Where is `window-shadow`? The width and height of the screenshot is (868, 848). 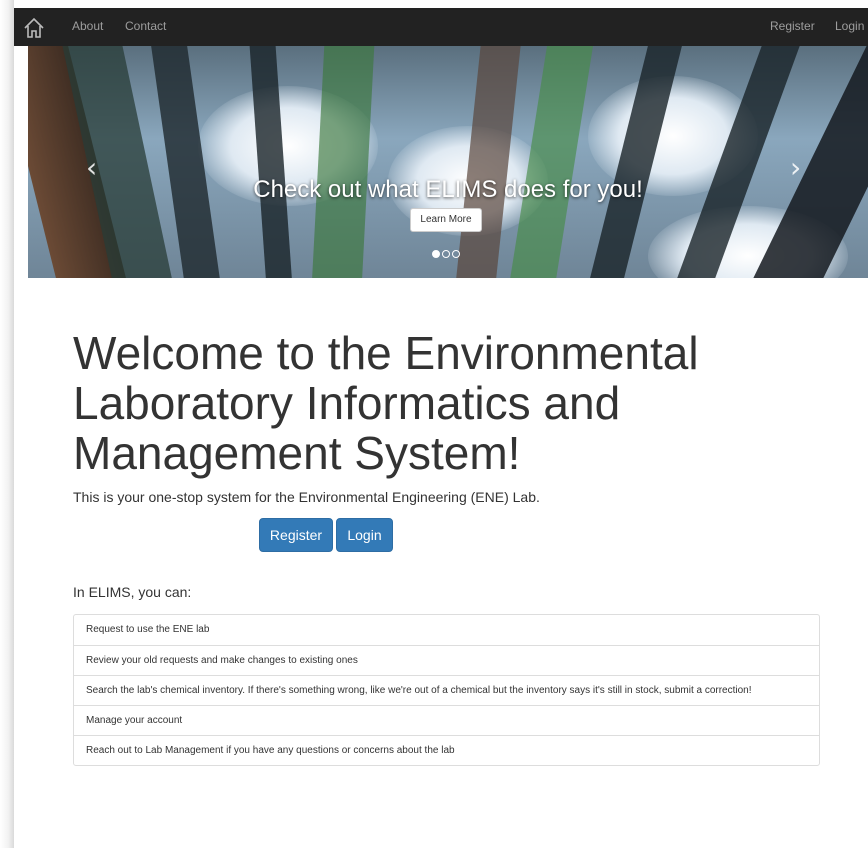
window-shadow is located at coordinates (7, 424).